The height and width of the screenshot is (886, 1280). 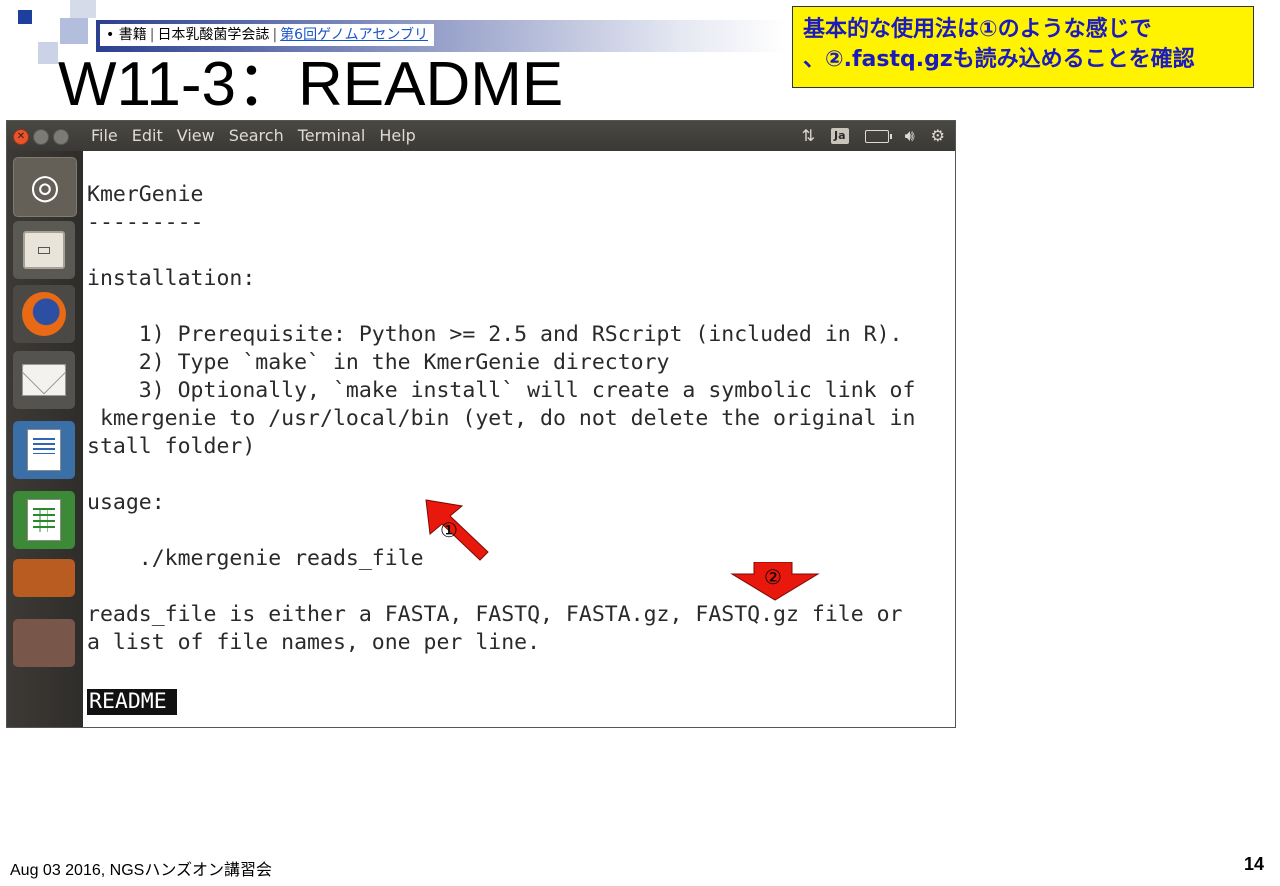 What do you see at coordinates (133, 35) in the screenshot?
I see `breadcrumb-item-book: 書籍` at bounding box center [133, 35].